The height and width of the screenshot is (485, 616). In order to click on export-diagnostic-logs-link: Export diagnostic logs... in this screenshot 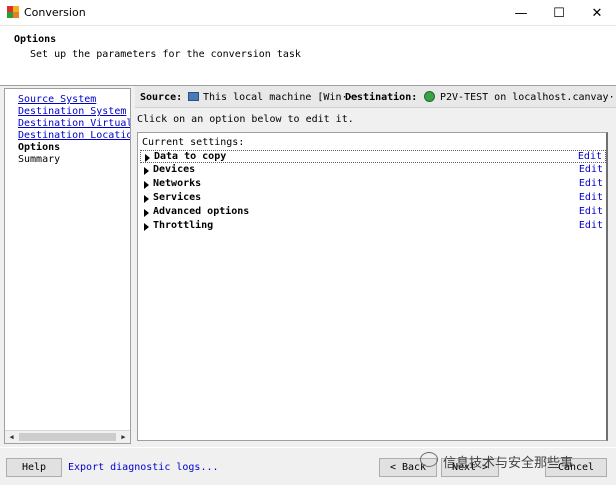, I will do `click(143, 467)`.